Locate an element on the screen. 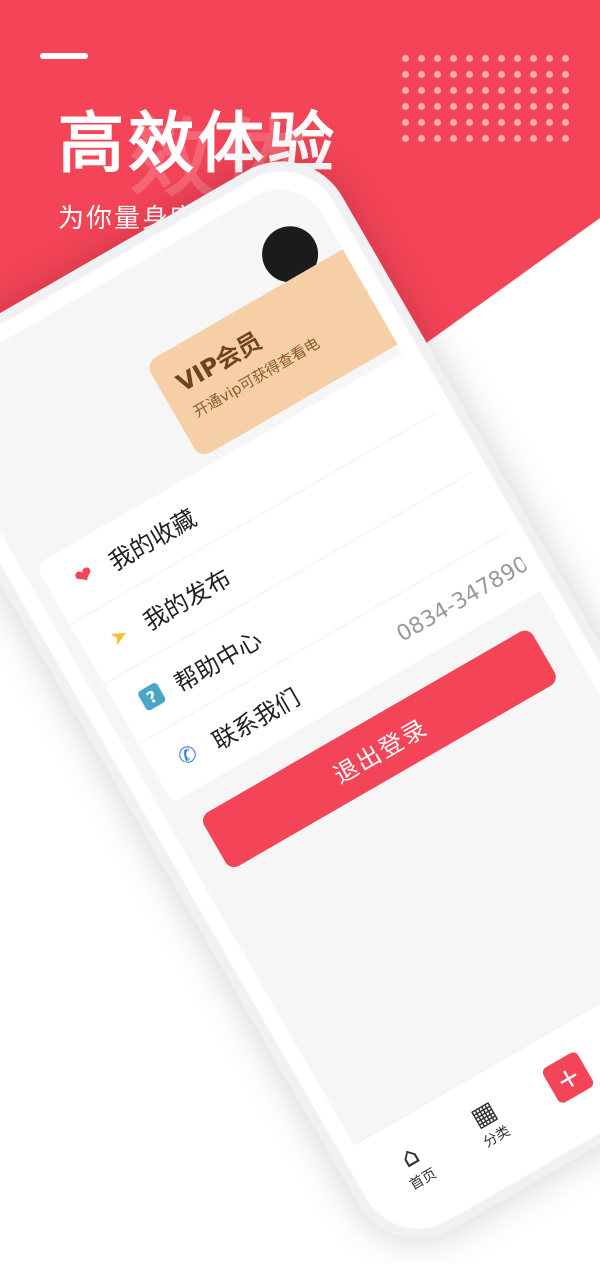 Image resolution: width=600 pixels, height=1264 pixels. add-icon: + is located at coordinates (568, 1077).